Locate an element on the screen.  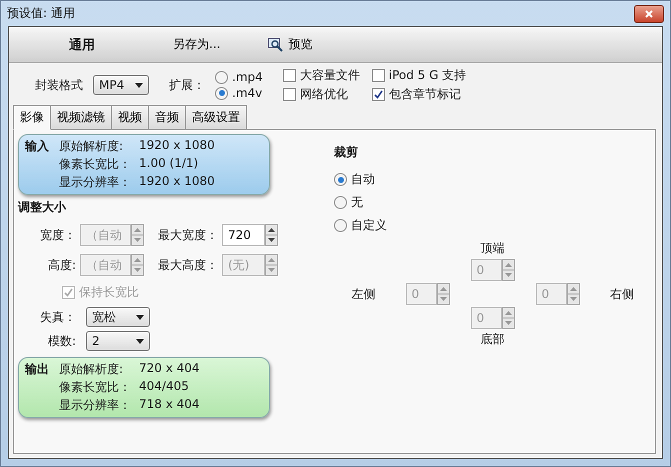
container-label: 封装格式 is located at coordinates (59, 85).